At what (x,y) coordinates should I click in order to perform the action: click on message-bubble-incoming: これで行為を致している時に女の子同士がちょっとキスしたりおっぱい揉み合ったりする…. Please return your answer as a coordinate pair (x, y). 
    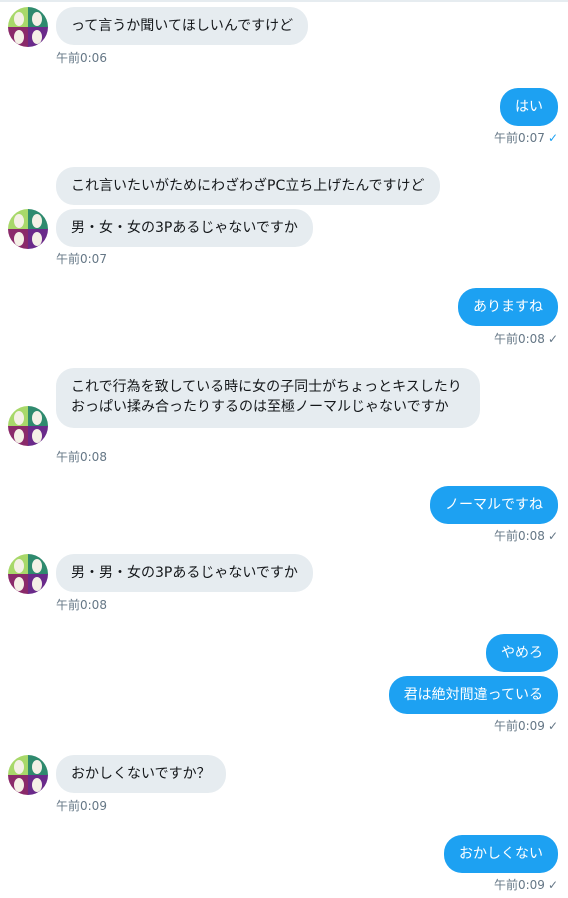
    Looking at the image, I should click on (268, 398).